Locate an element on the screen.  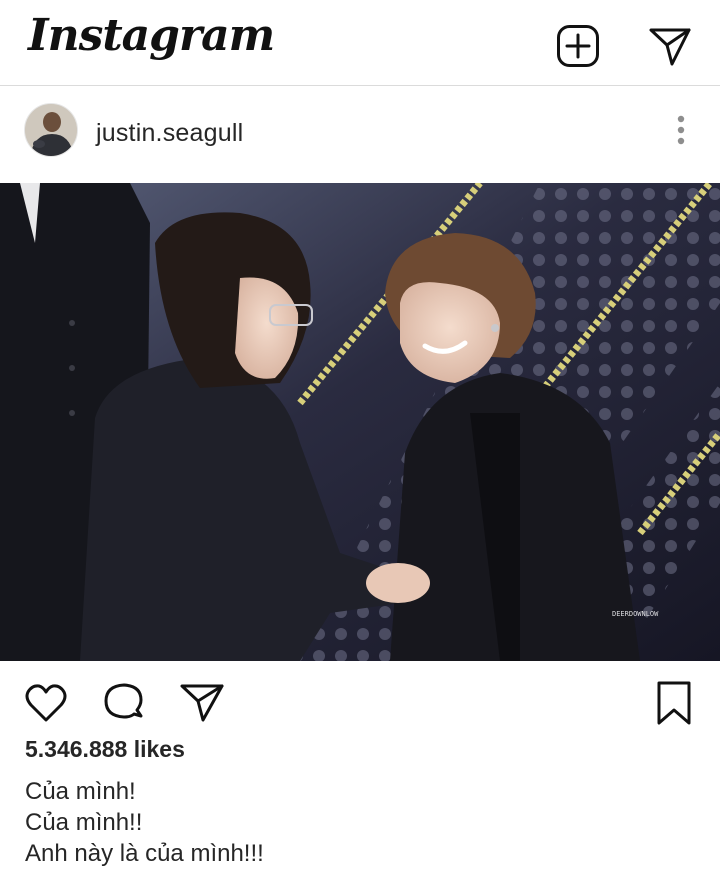
more-options-icon is located at coordinates (681, 130).